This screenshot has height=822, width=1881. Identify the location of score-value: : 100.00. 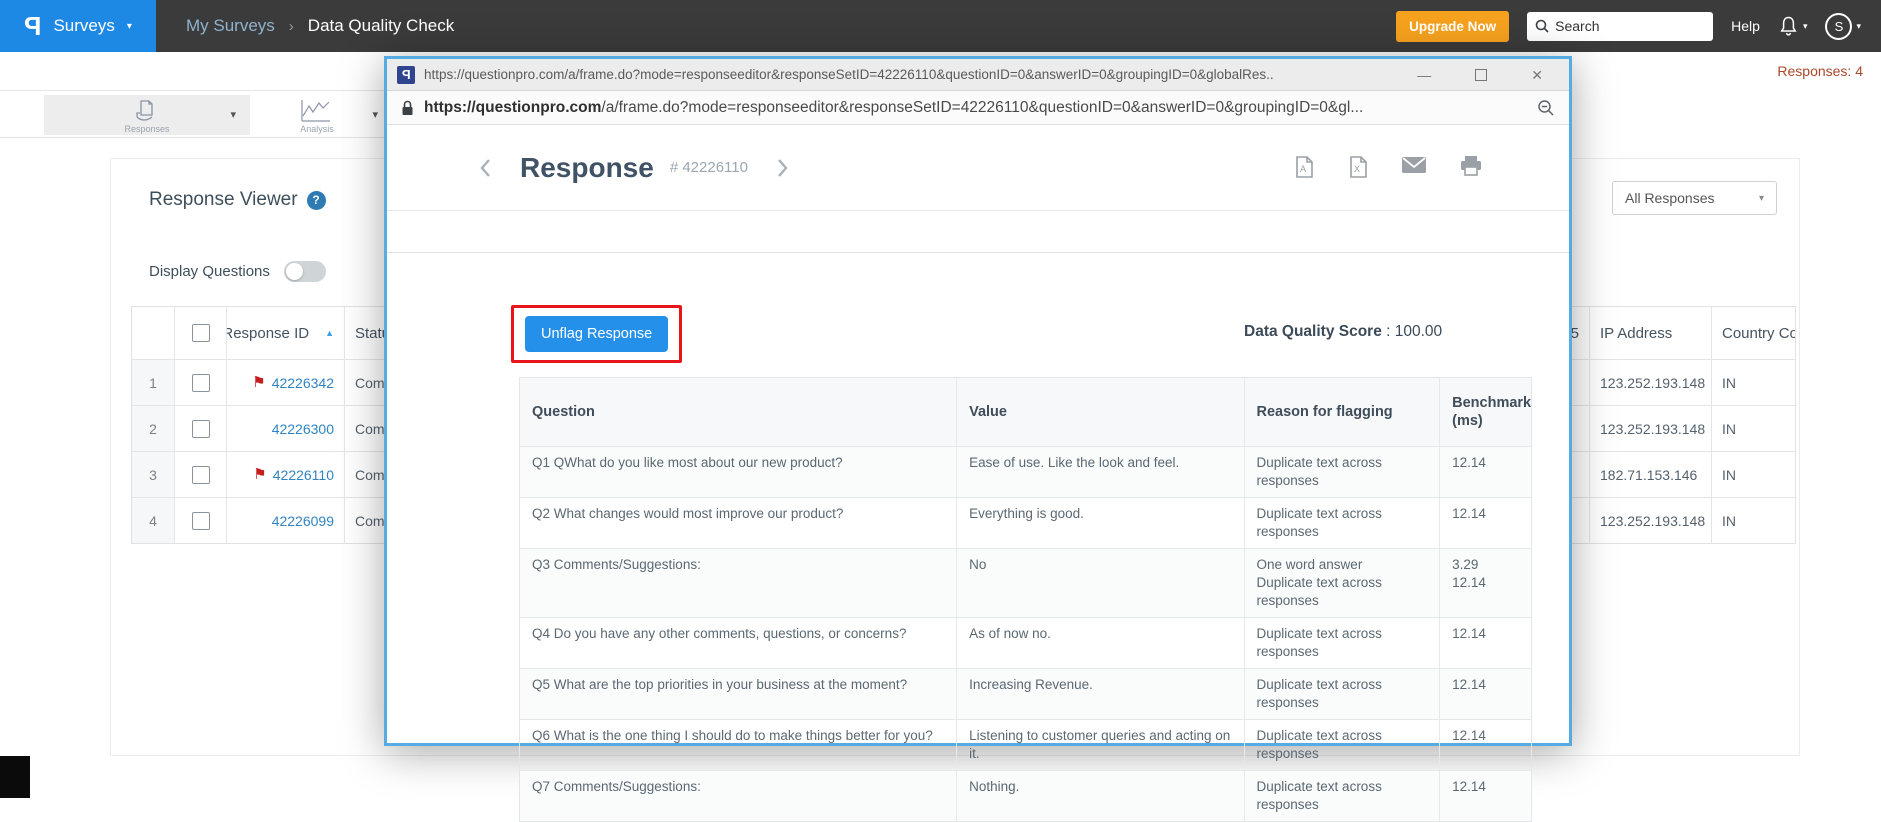
(1414, 331).